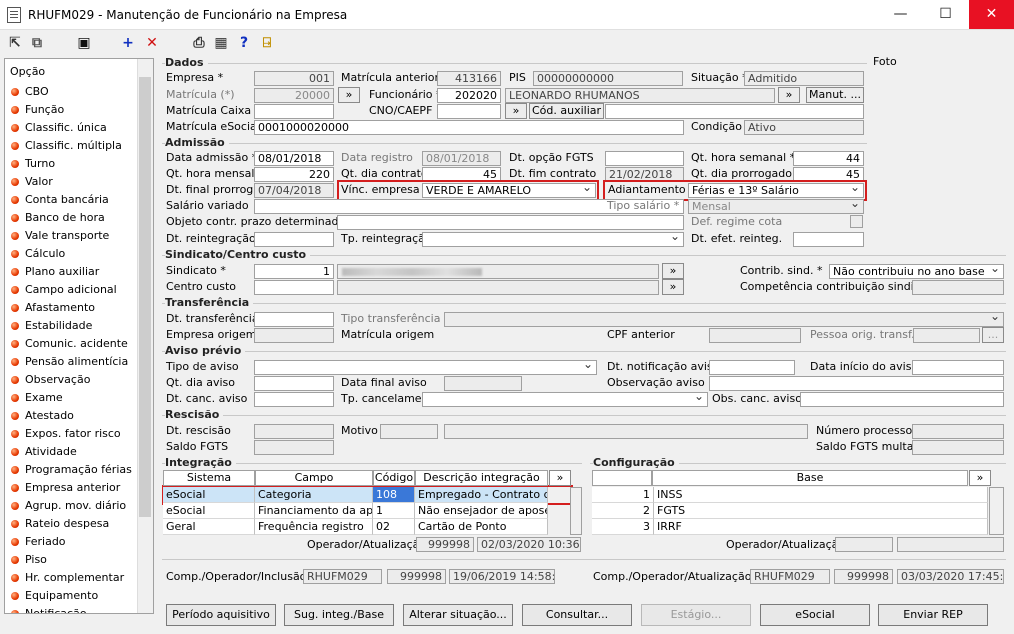  What do you see at coordinates (209, 478) in the screenshot?
I see `integracao-col-sistema: Sistema` at bounding box center [209, 478].